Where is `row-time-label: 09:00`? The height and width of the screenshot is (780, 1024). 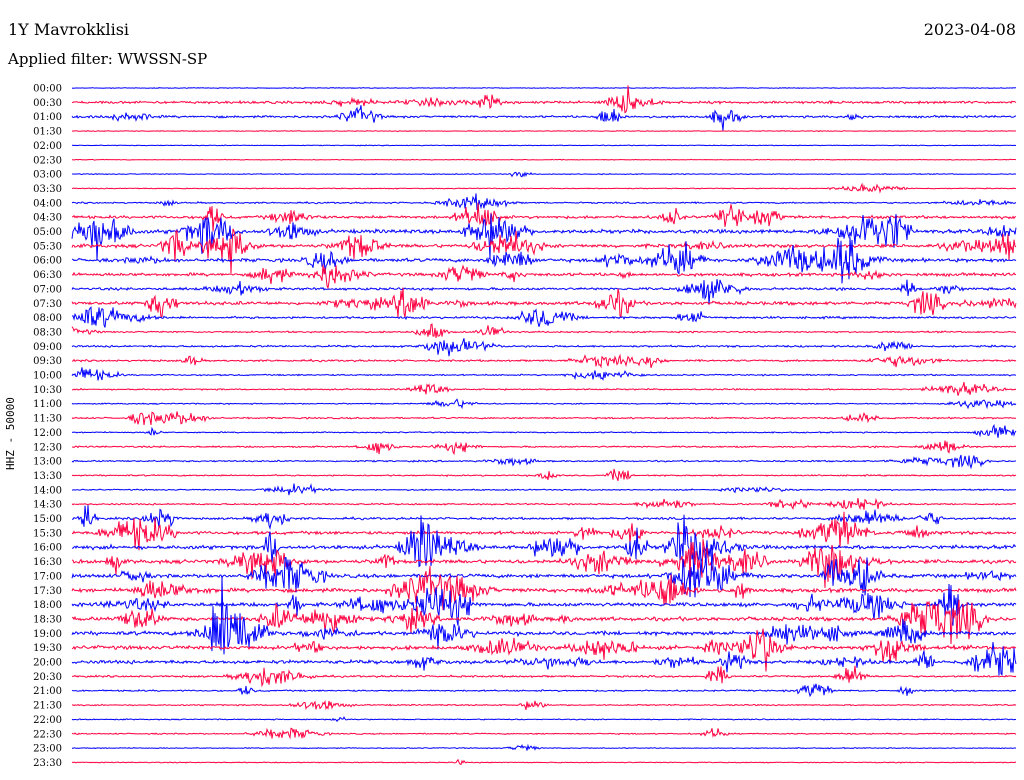 row-time-label: 09:00 is located at coordinates (47, 347).